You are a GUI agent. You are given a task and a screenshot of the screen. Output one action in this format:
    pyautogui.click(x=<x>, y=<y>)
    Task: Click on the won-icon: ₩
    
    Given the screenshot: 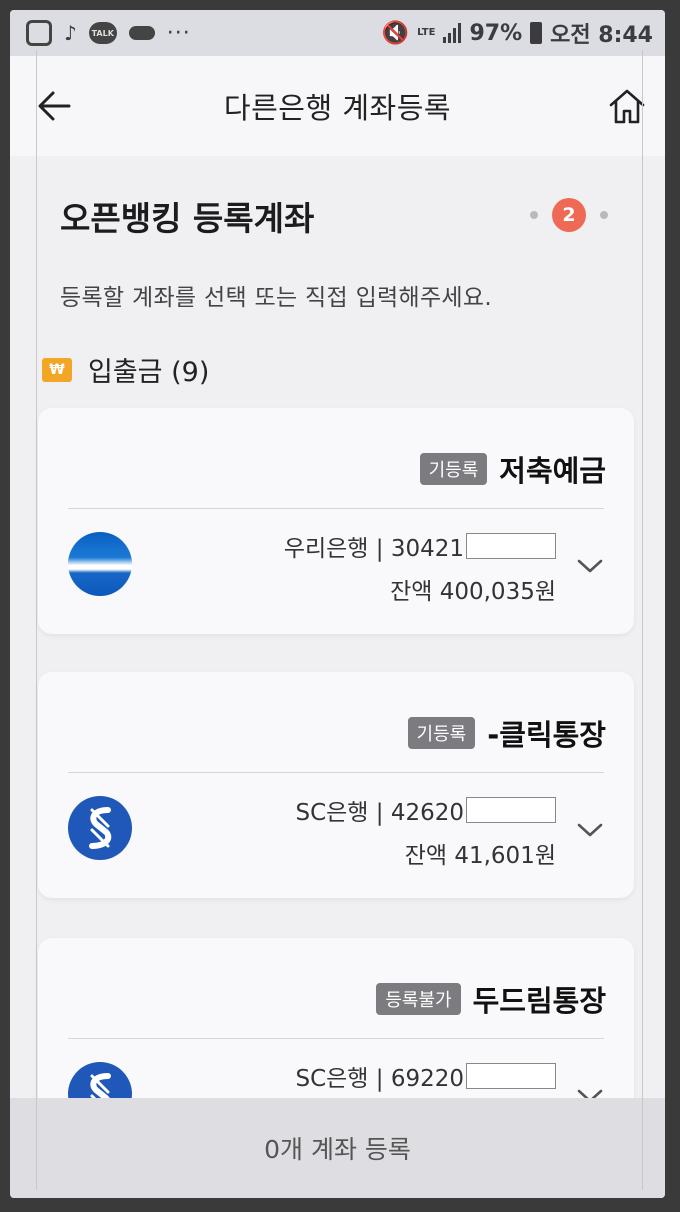 What is the action you would take?
    pyautogui.click(x=57, y=369)
    